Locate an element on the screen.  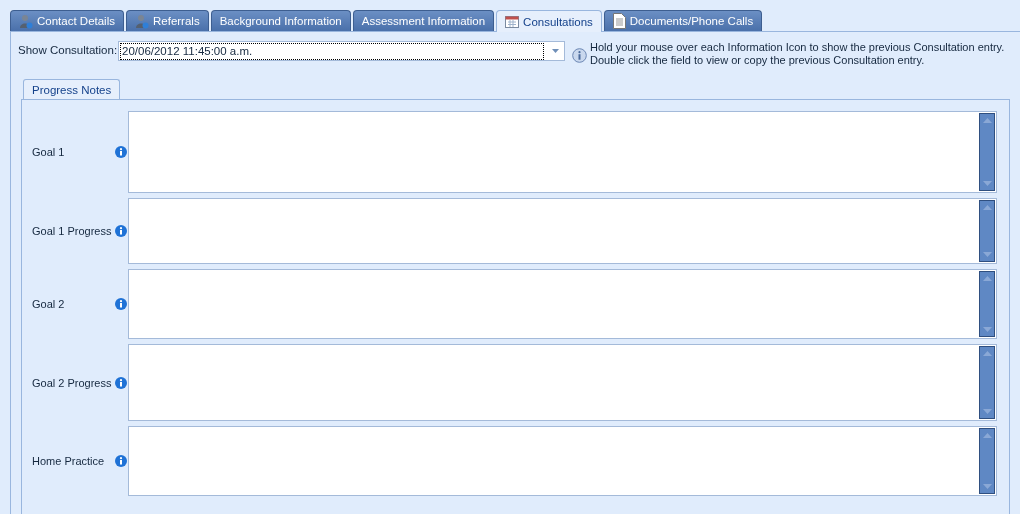
tab: Contact Details is located at coordinates (67, 20).